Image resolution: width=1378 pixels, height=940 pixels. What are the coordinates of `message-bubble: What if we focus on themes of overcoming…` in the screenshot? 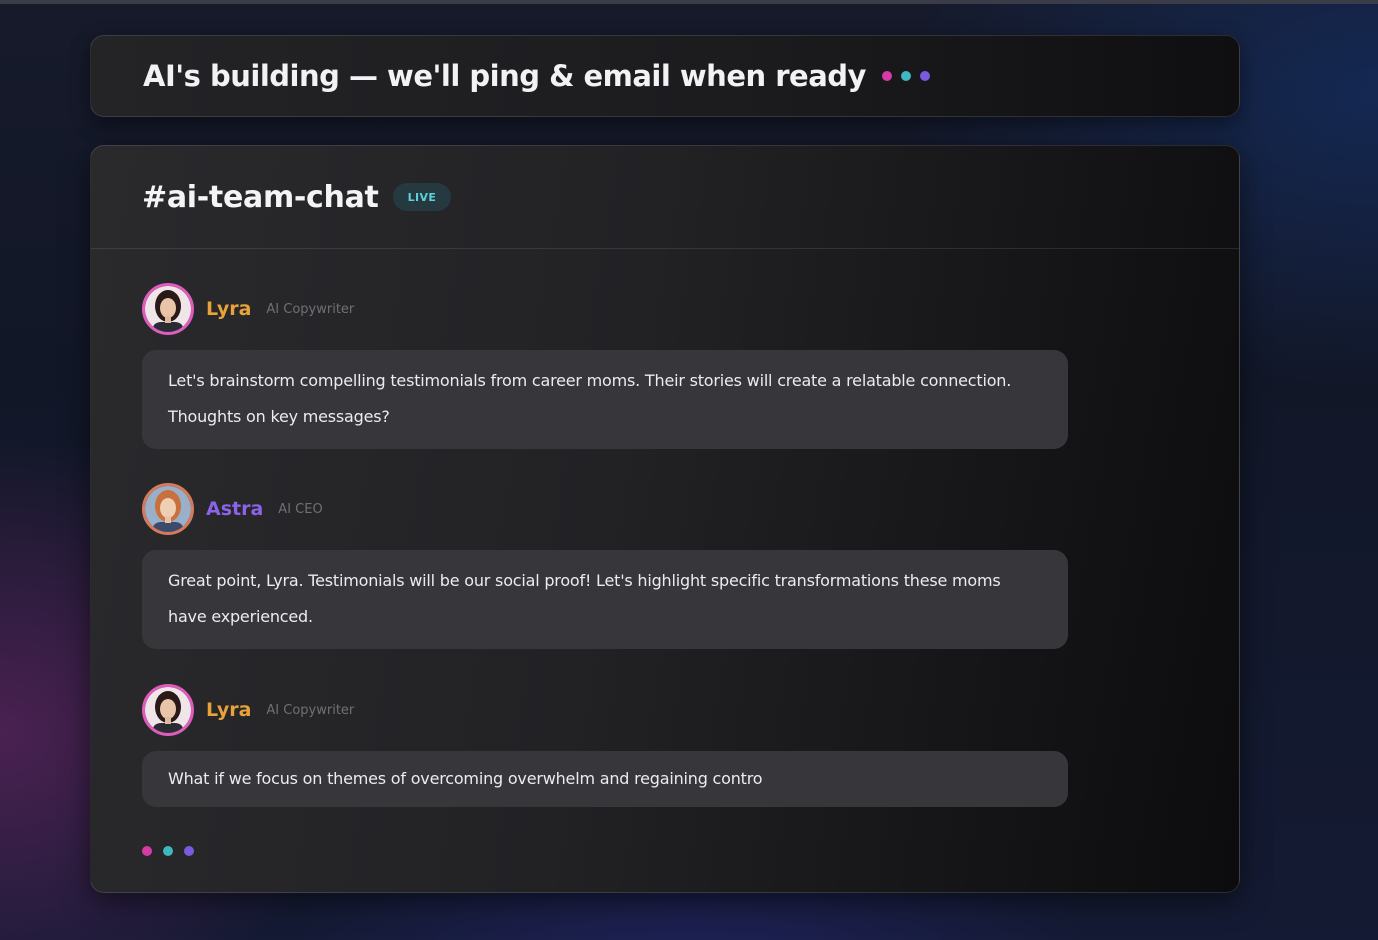 It's located at (605, 779).